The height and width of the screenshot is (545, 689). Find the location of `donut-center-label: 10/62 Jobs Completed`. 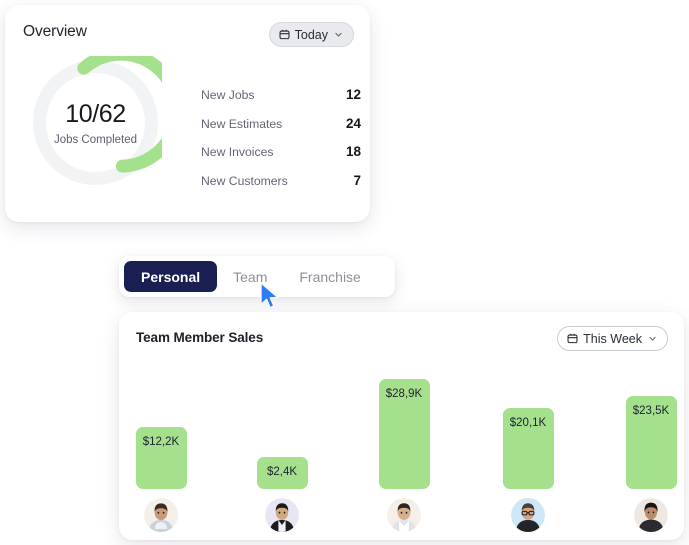

donut-center-label: 10/62 Jobs Completed is located at coordinates (95, 122).